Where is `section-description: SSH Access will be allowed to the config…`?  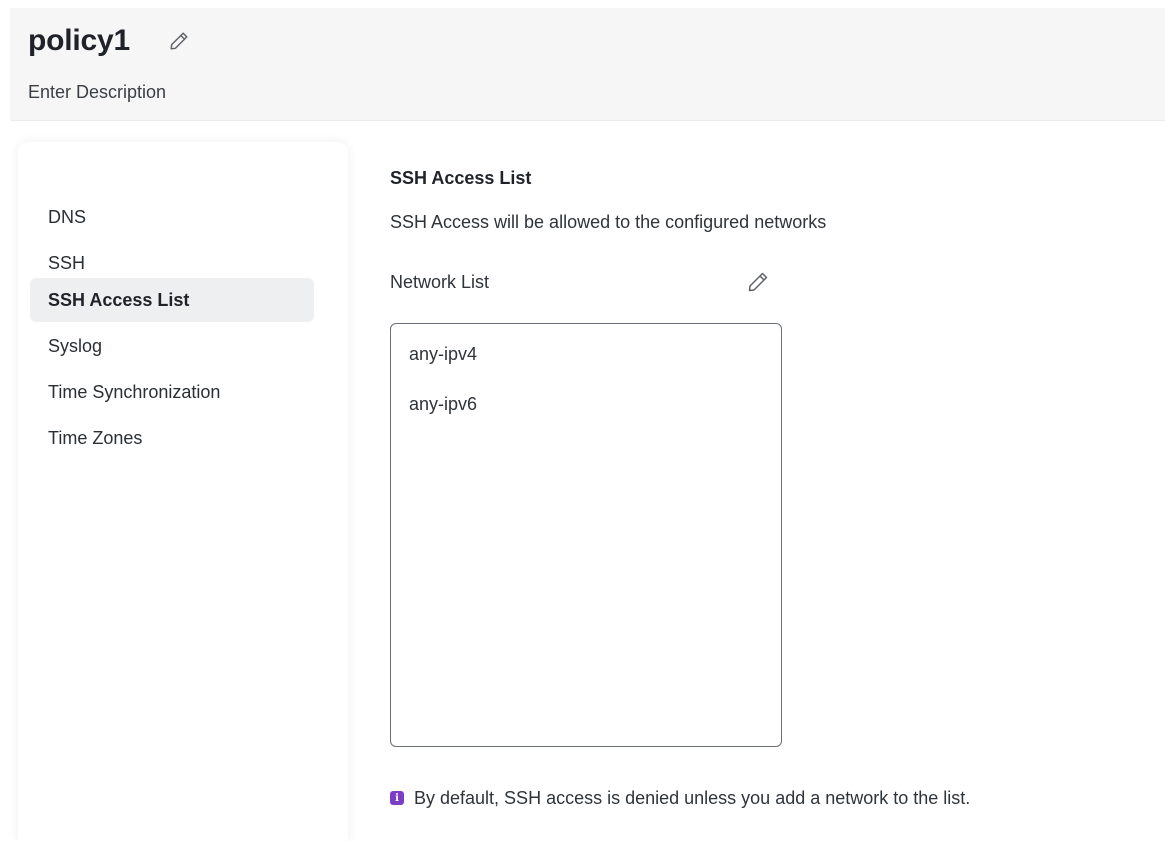
section-description: SSH Access will be allowed to the config… is located at coordinates (608, 222).